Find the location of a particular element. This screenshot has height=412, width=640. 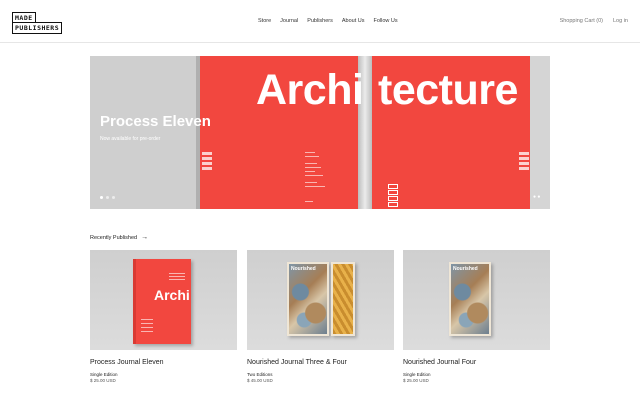

recently-published-heading: Recently Published → is located at coordinates (119, 237).